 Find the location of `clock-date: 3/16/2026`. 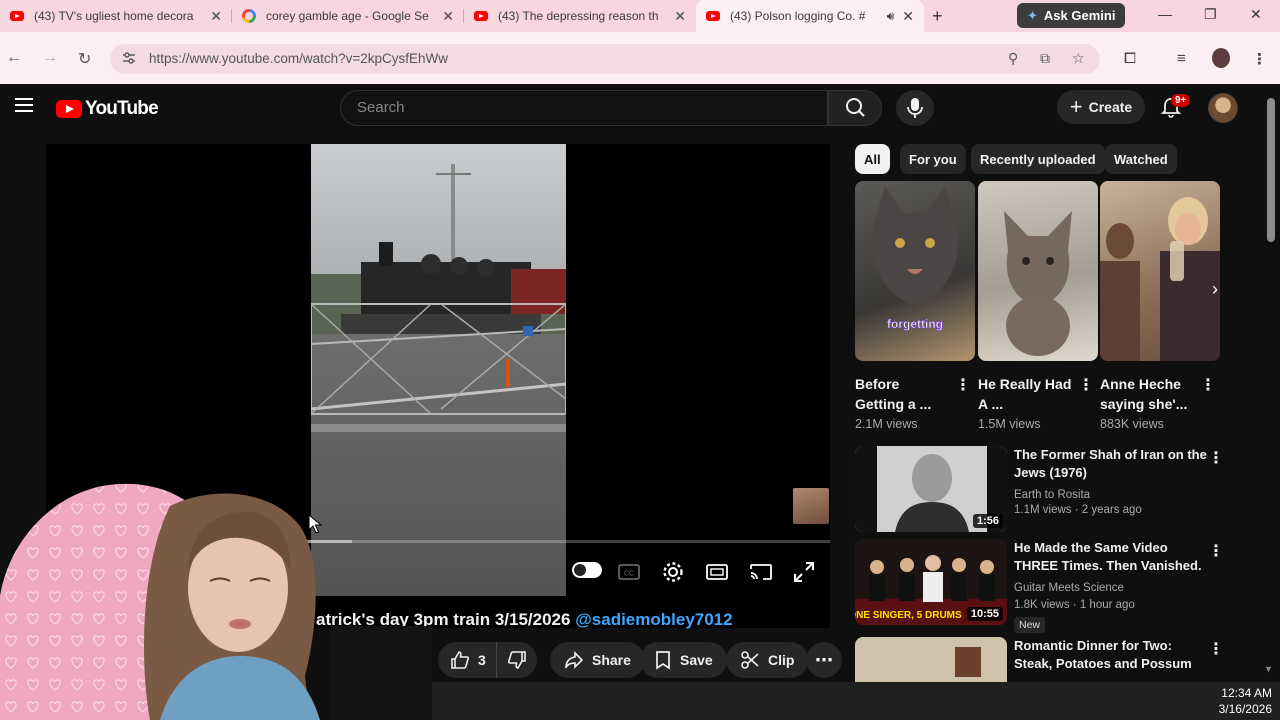

clock-date: 3/16/2026 is located at coordinates (1245, 709).